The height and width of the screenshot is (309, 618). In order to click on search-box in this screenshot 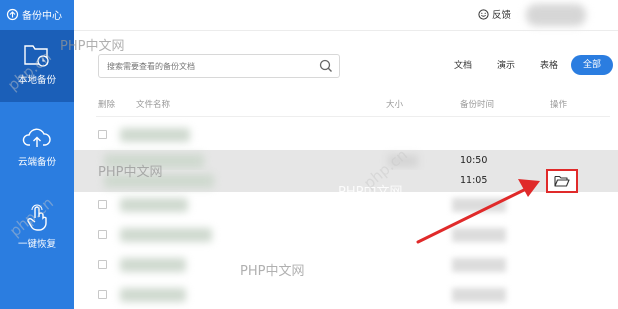, I will do `click(219, 66)`.